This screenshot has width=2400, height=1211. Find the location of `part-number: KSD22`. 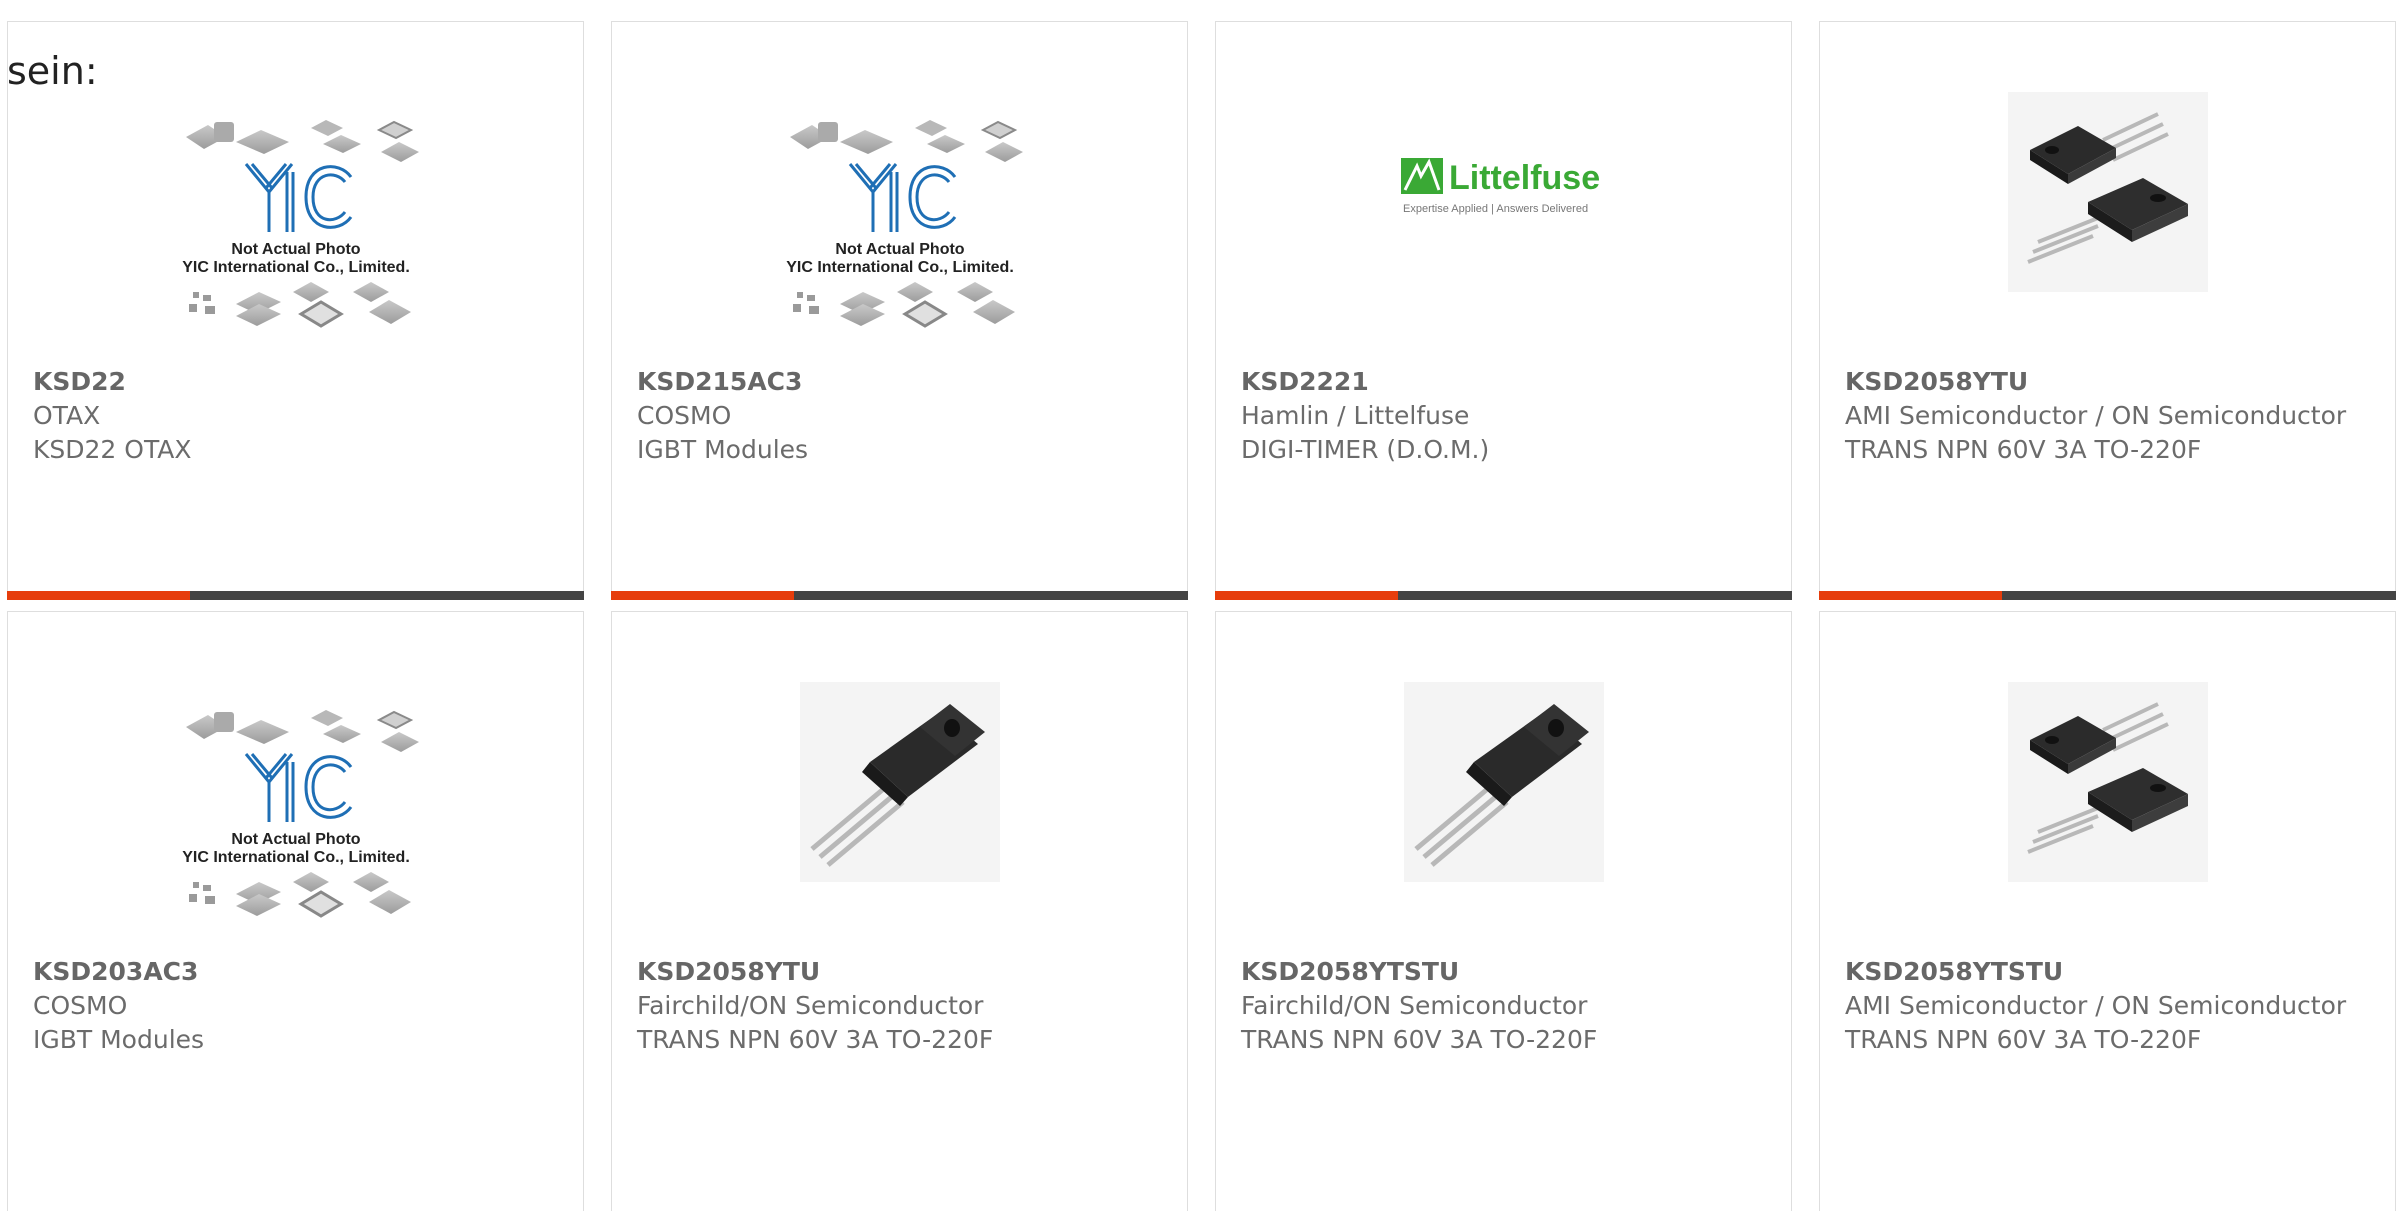

part-number: KSD22 is located at coordinates (298, 382).